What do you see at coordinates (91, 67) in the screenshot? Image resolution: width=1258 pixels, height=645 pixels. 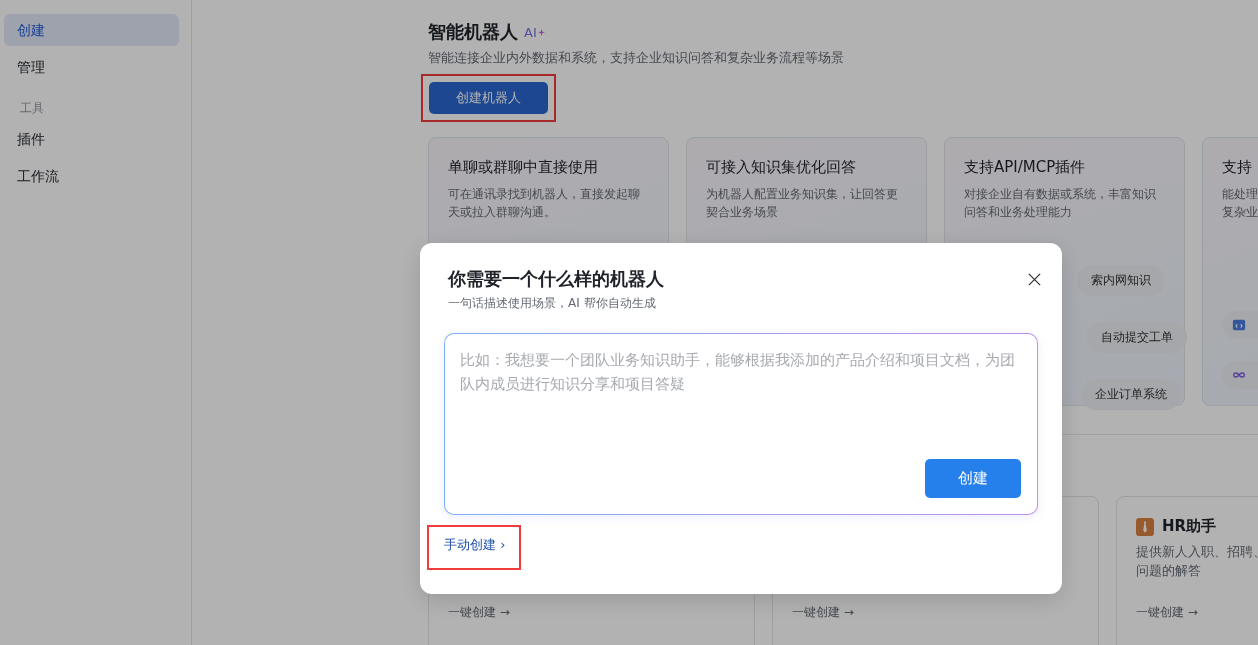 I see `sidebar-item: 管理` at bounding box center [91, 67].